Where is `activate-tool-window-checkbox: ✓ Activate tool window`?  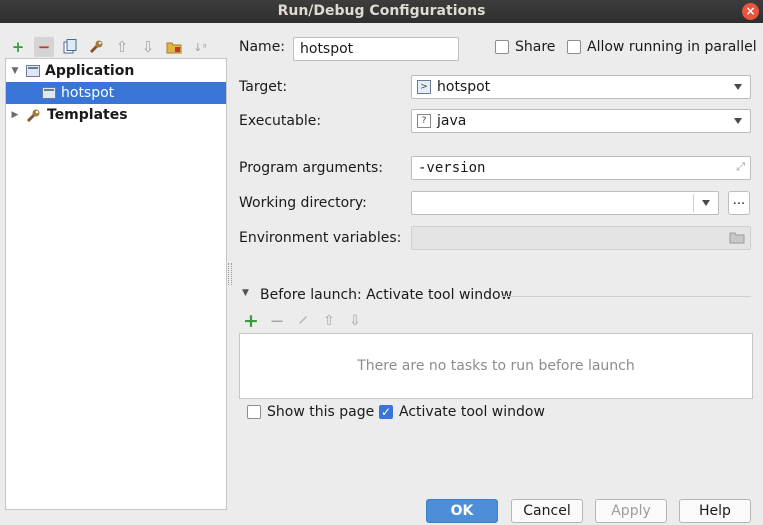
activate-tool-window-checkbox: ✓ Activate tool window is located at coordinates (462, 412).